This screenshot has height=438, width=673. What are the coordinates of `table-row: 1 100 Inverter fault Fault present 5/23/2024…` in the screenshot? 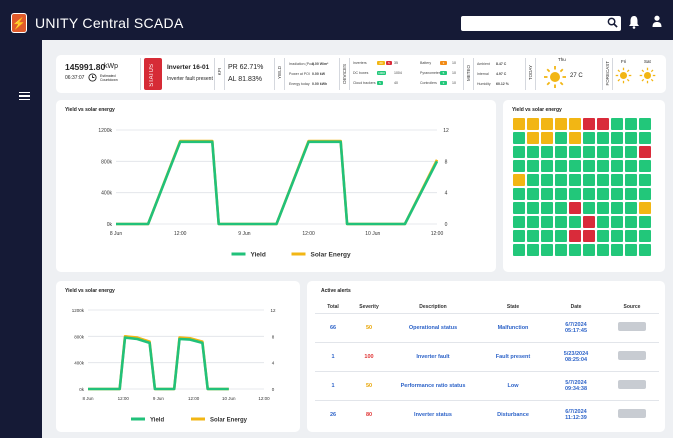 It's located at (487, 356).